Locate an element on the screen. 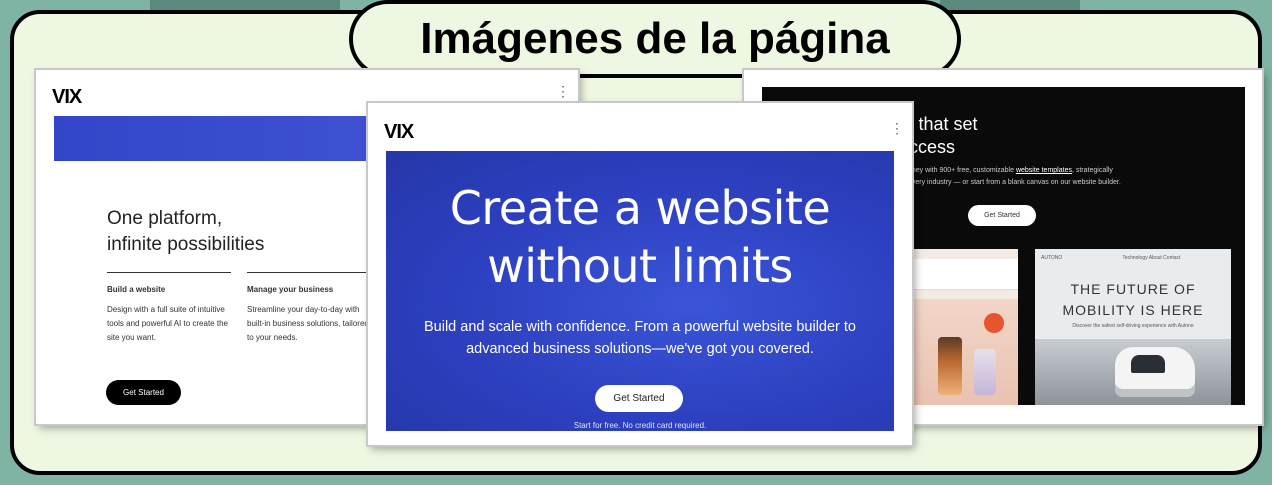  template-header is located at coordinates (964, 274).